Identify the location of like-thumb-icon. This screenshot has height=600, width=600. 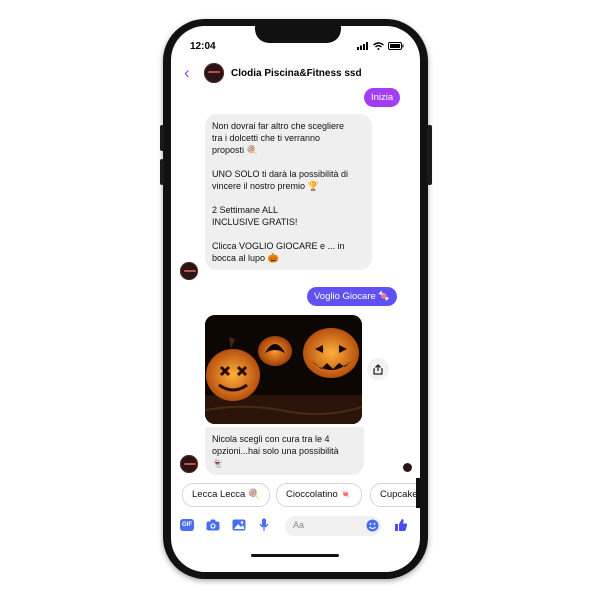
(401, 525).